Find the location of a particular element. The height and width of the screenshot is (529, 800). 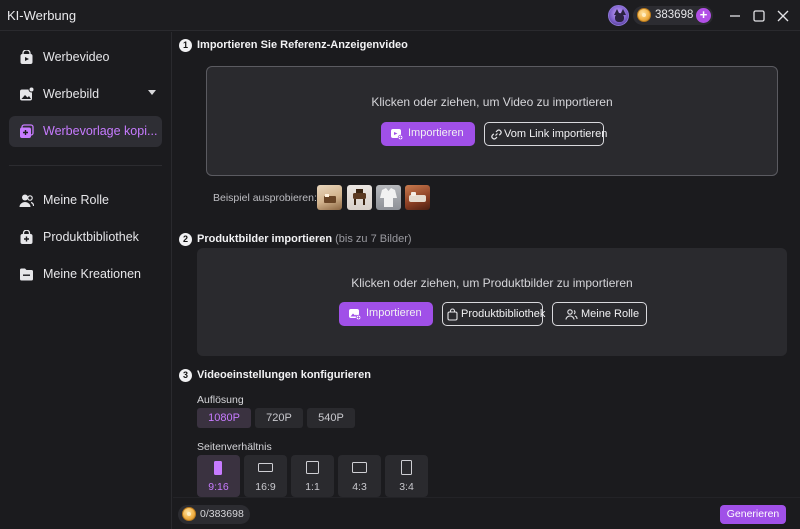

aspect-option-4-3: 4:3 is located at coordinates (359, 476).